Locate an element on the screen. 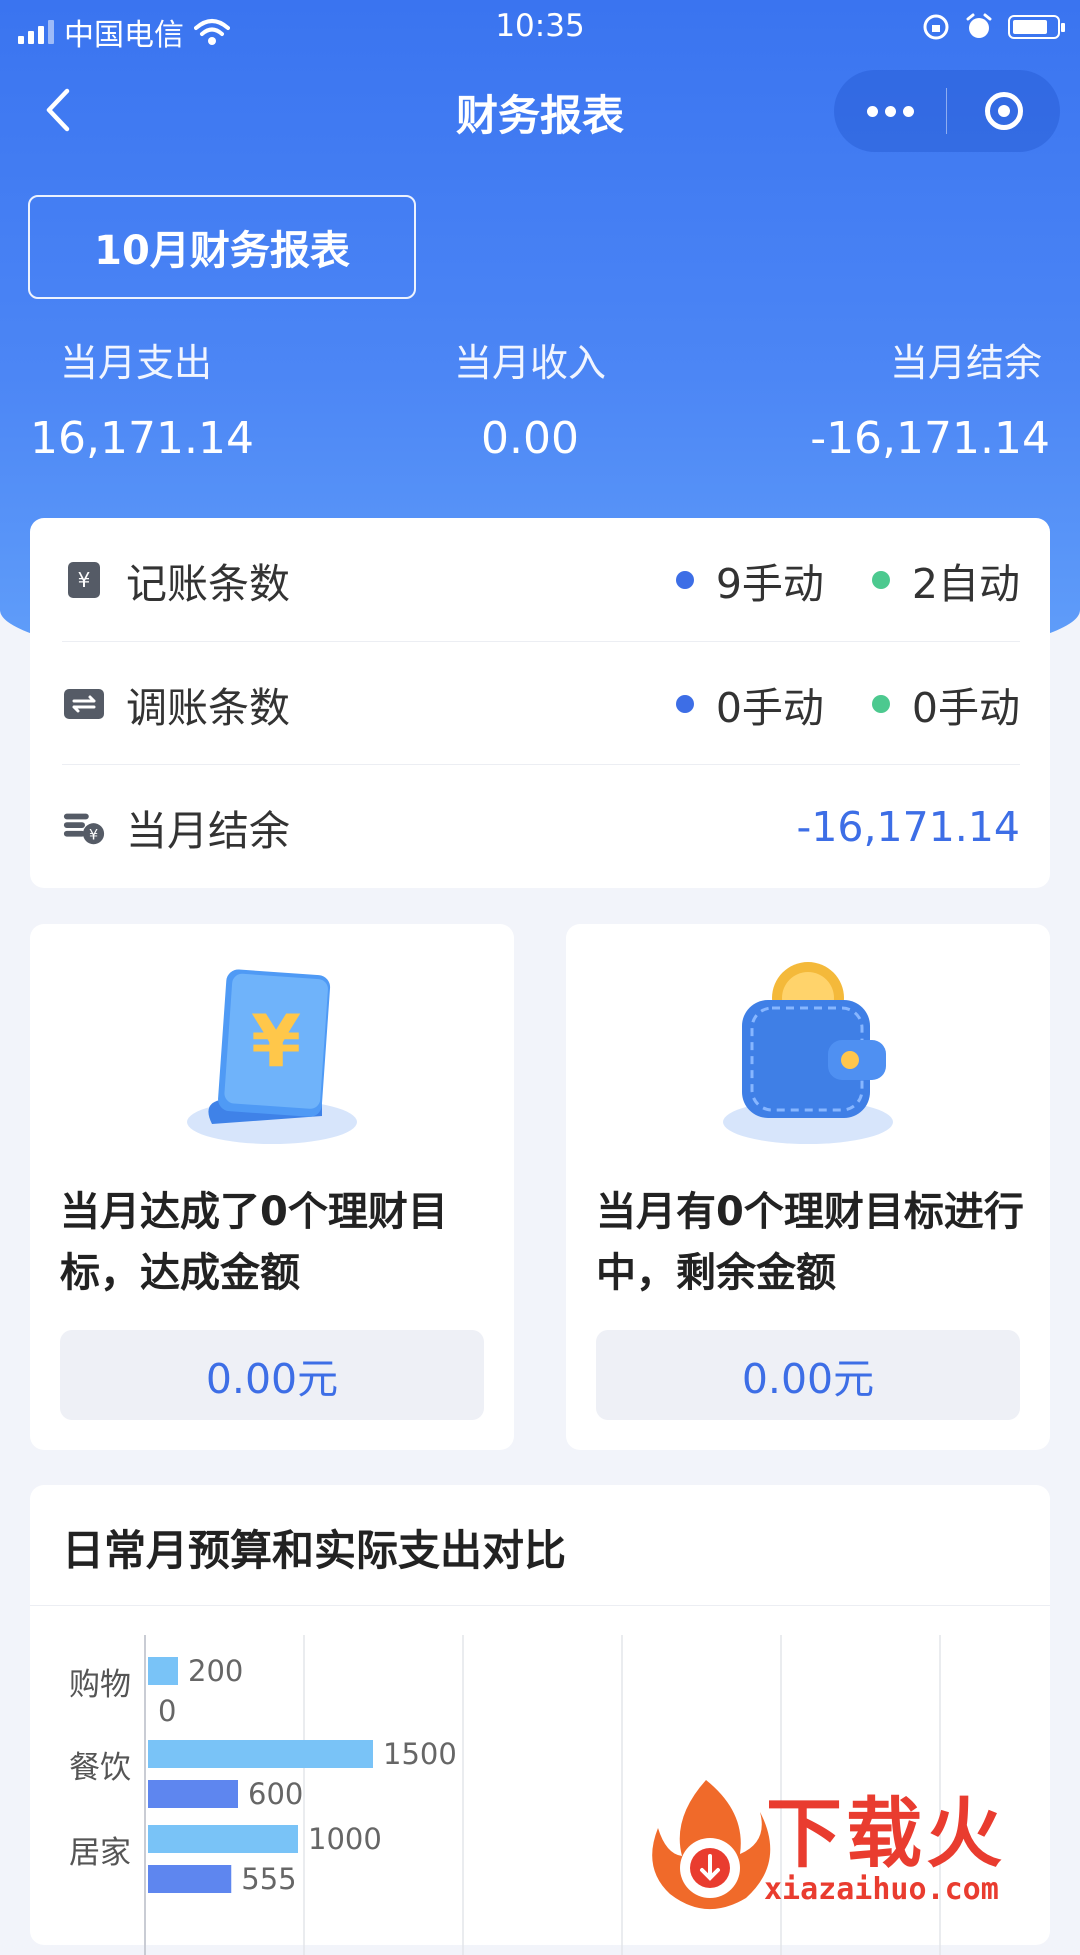  chart-category-label: 居家 is located at coordinates (100, 1853).